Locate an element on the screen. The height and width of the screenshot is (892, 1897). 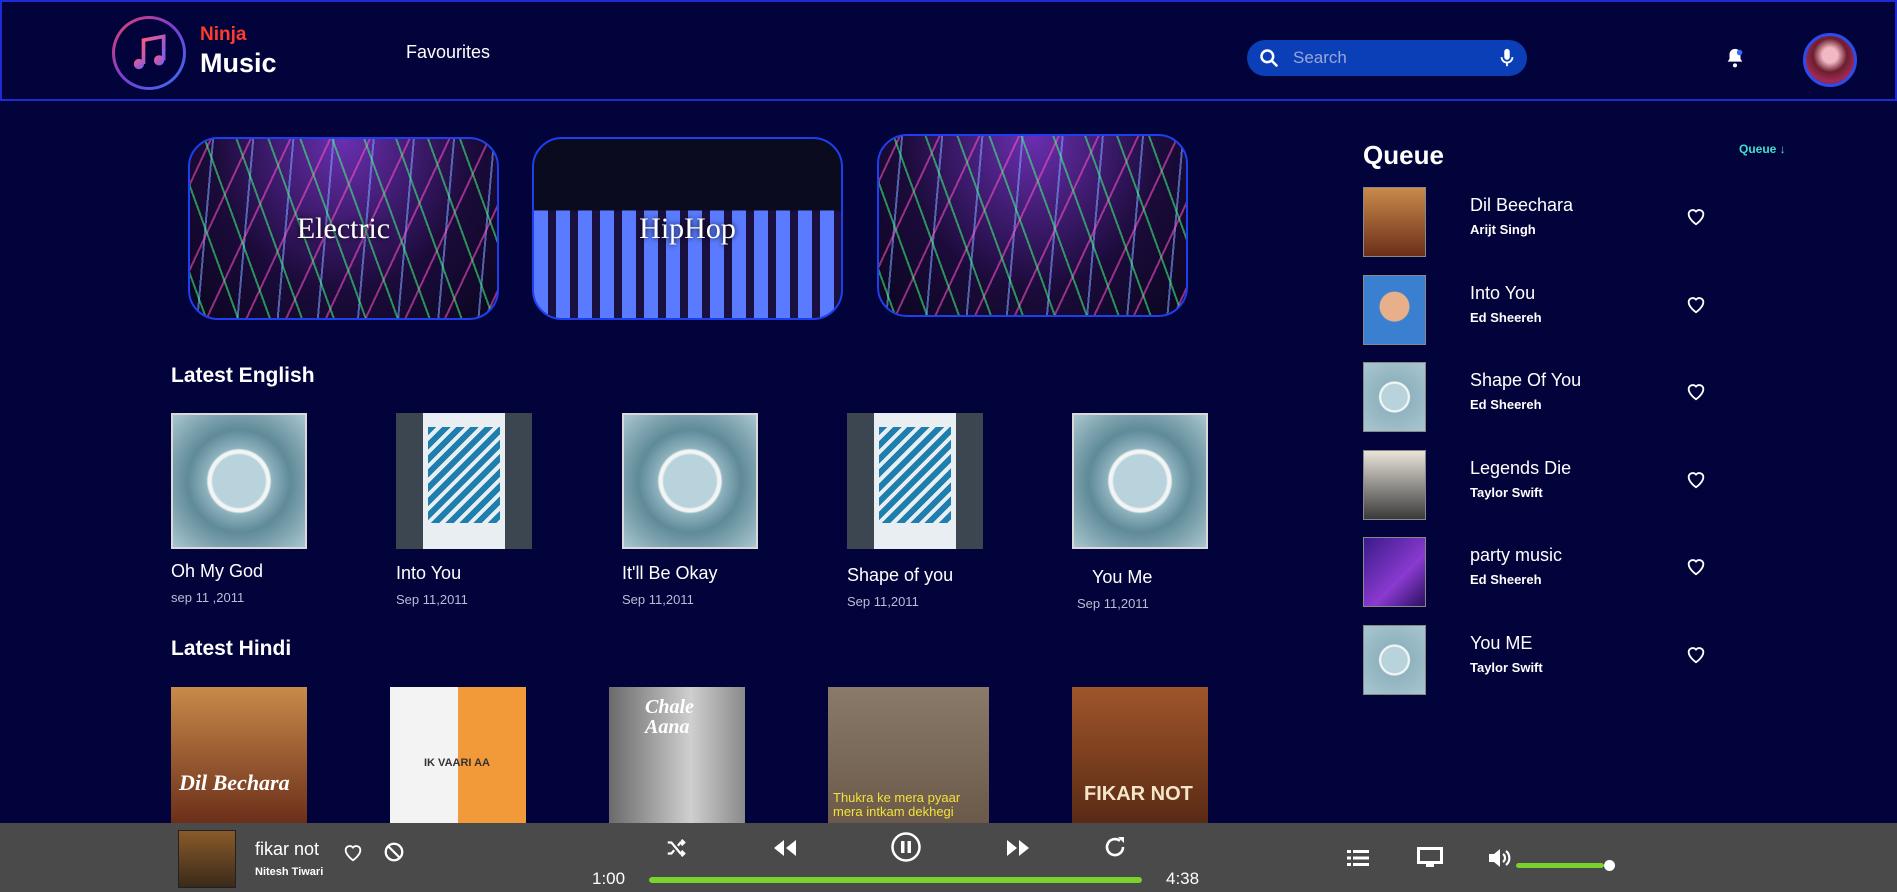
song-card: It'll Be Okay Sep 11,2011 is located at coordinates (690, 510).